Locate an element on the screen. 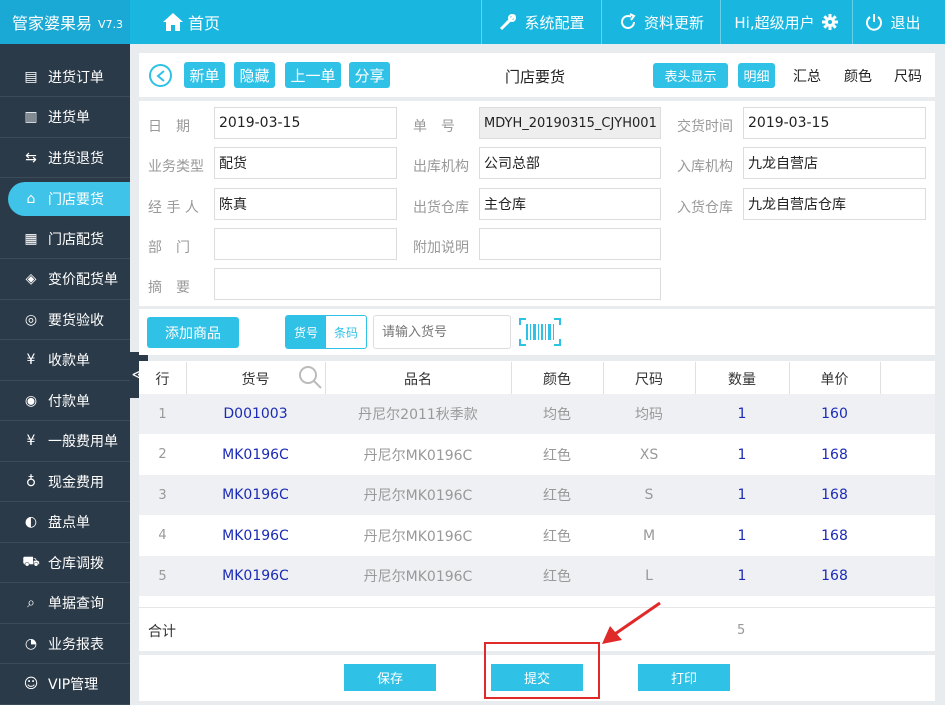 The width and height of the screenshot is (945, 705). annotation-arrow is located at coordinates (631, 622).